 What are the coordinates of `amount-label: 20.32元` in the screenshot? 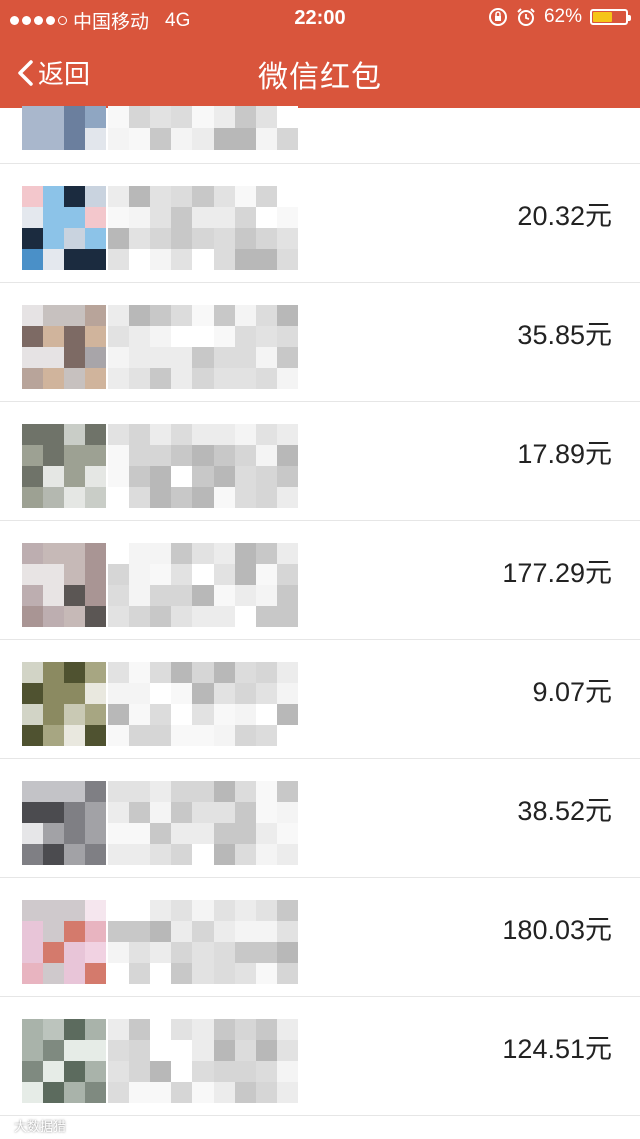 It's located at (564, 216).